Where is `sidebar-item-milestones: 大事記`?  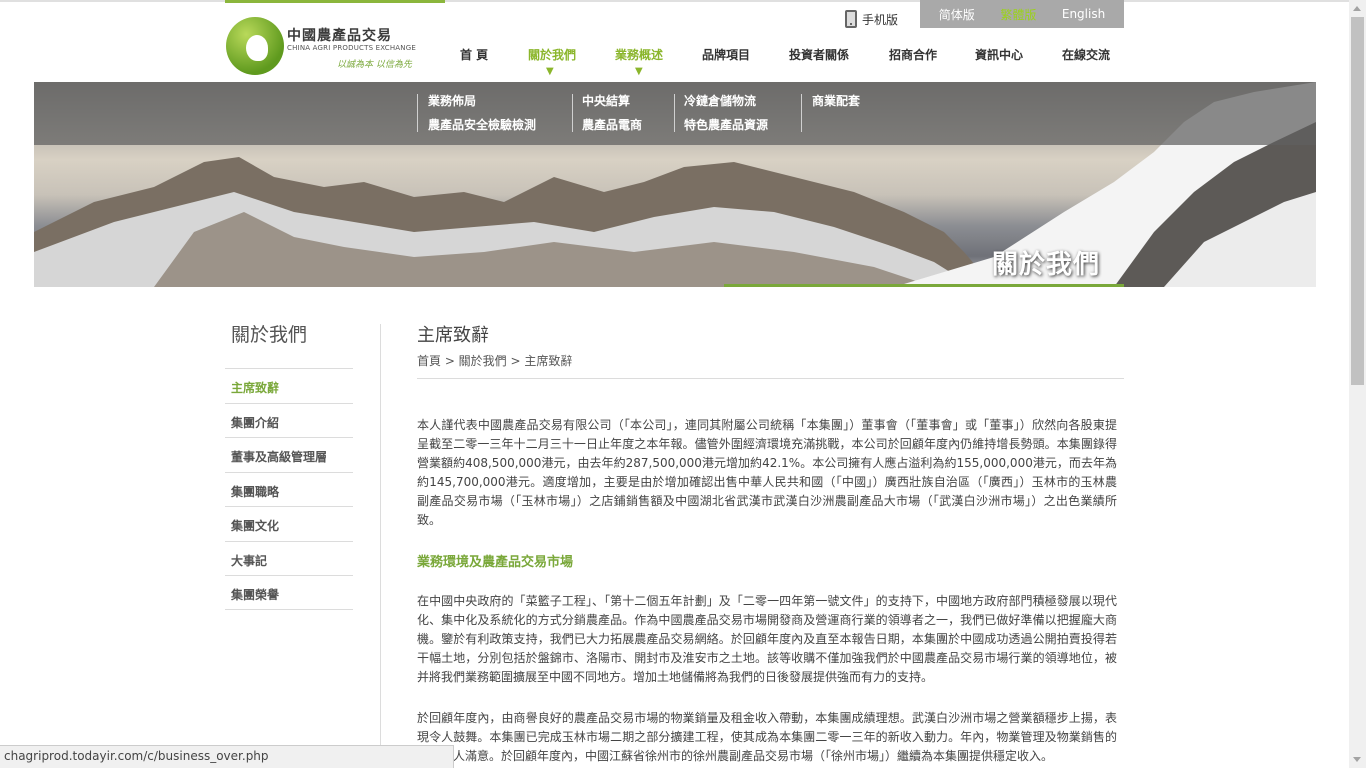 sidebar-item-milestones: 大事記 is located at coordinates (289, 558).